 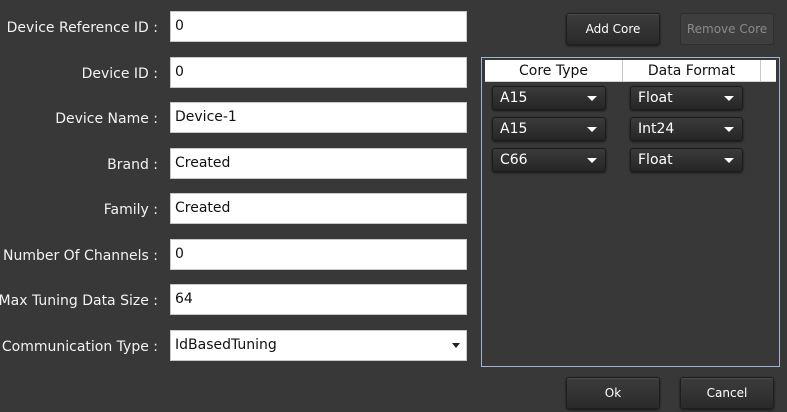 What do you see at coordinates (79, 347) in the screenshot?
I see `communication-type-label: Communication Type :` at bounding box center [79, 347].